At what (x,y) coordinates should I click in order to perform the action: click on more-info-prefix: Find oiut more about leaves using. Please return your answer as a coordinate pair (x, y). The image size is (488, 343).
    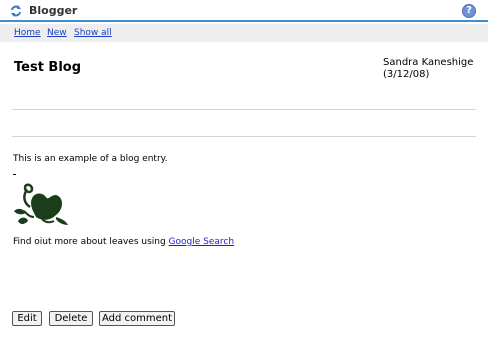
    Looking at the image, I should click on (91, 242).